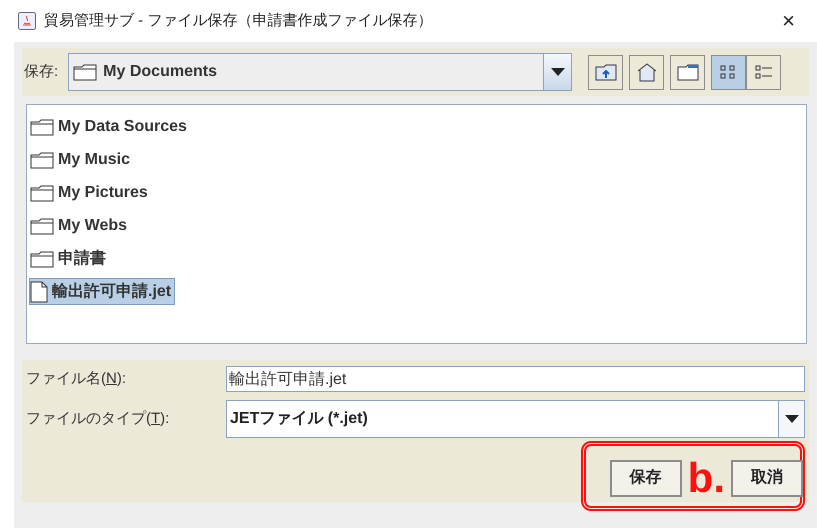 The image size is (817, 528). I want to click on home-icon, so click(647, 72).